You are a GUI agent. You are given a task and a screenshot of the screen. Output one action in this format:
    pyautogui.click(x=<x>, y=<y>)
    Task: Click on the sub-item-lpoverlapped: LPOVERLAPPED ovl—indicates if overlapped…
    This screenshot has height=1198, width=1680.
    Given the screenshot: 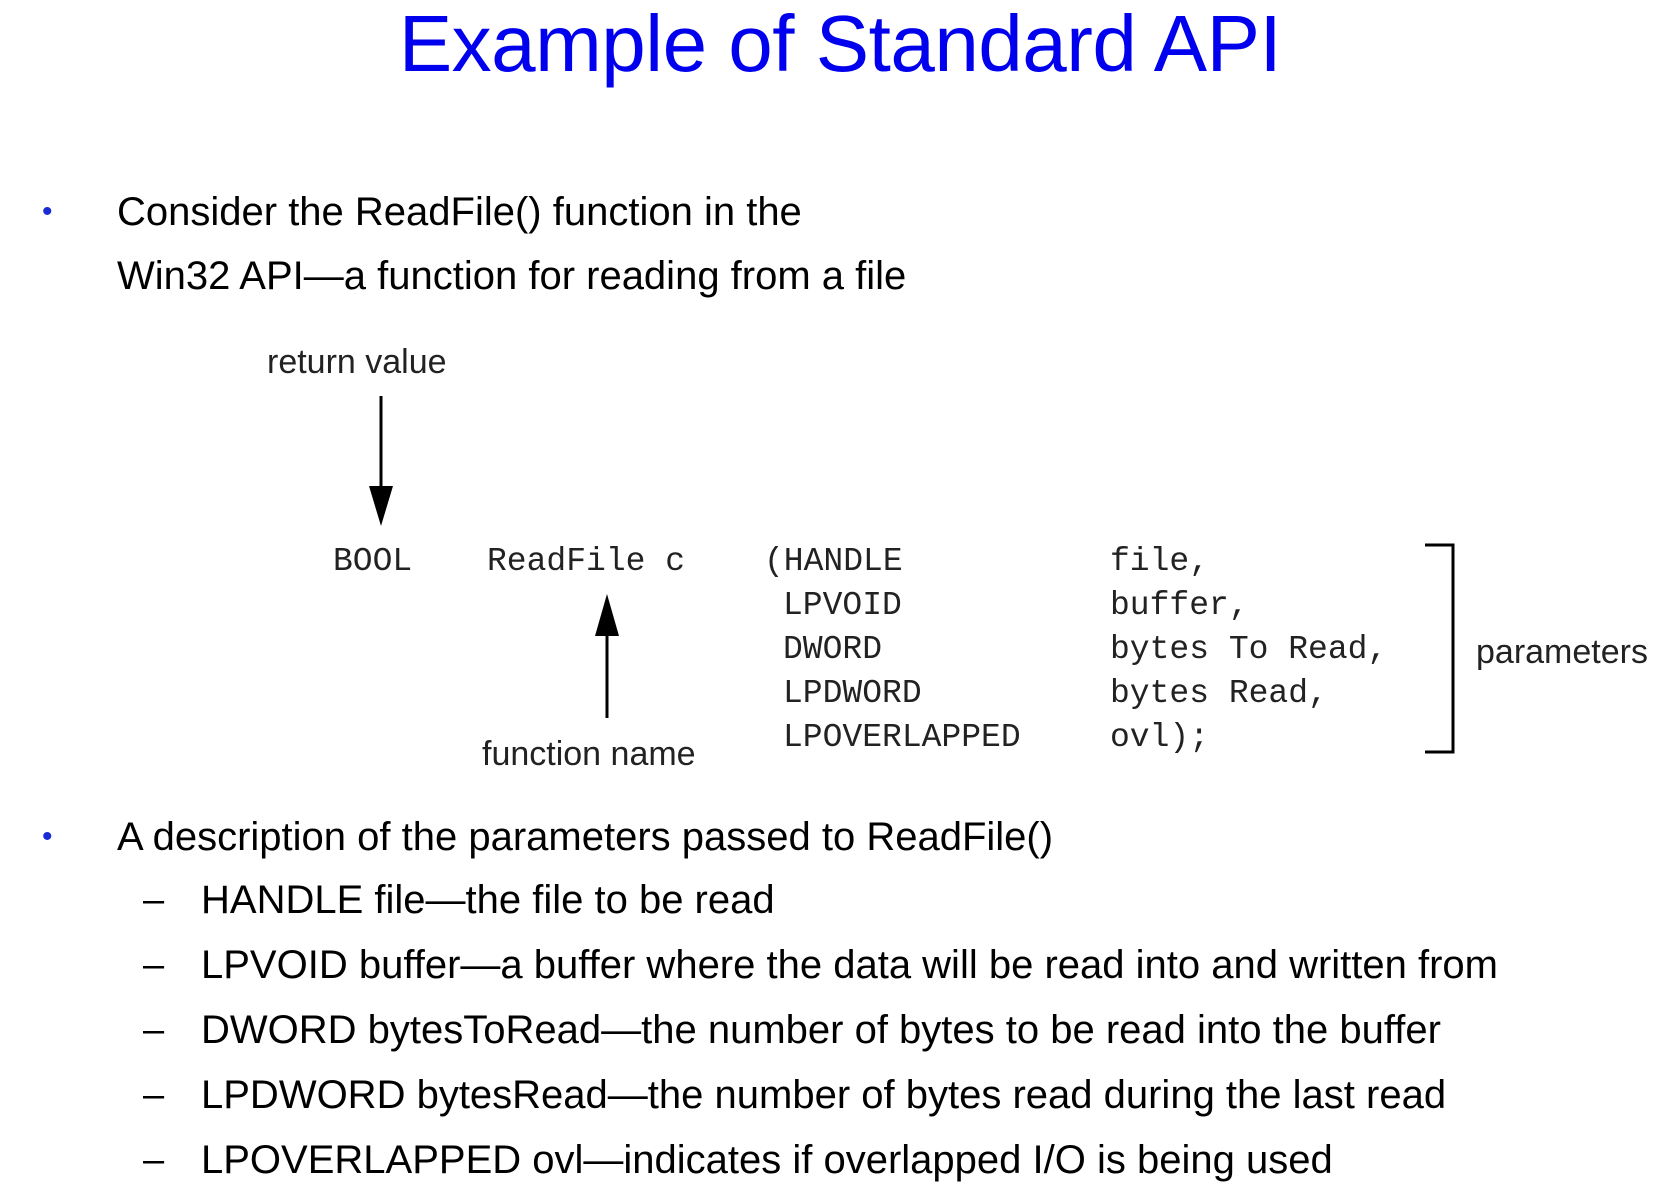 What is the action you would take?
    pyautogui.click(x=767, y=1160)
    